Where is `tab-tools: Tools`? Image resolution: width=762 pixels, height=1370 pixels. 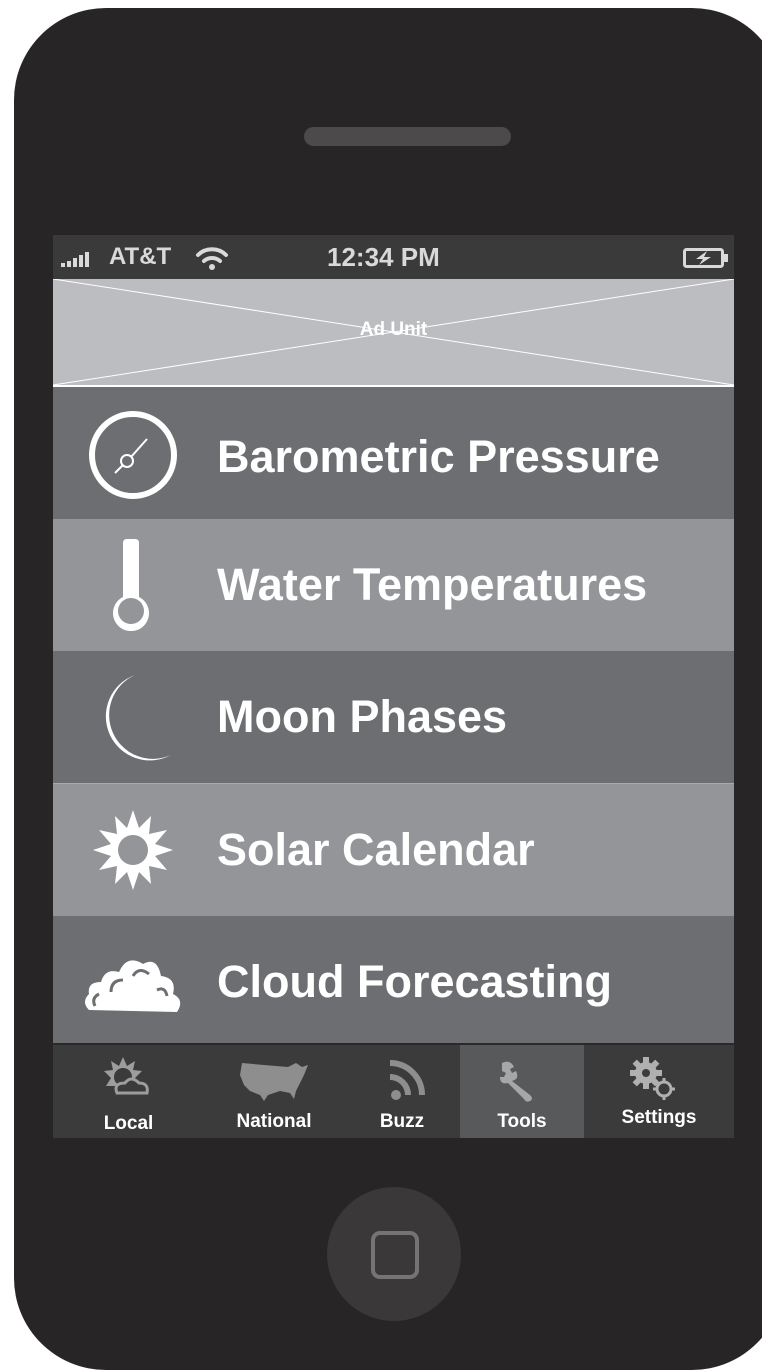 tab-tools: Tools is located at coordinates (522, 1091).